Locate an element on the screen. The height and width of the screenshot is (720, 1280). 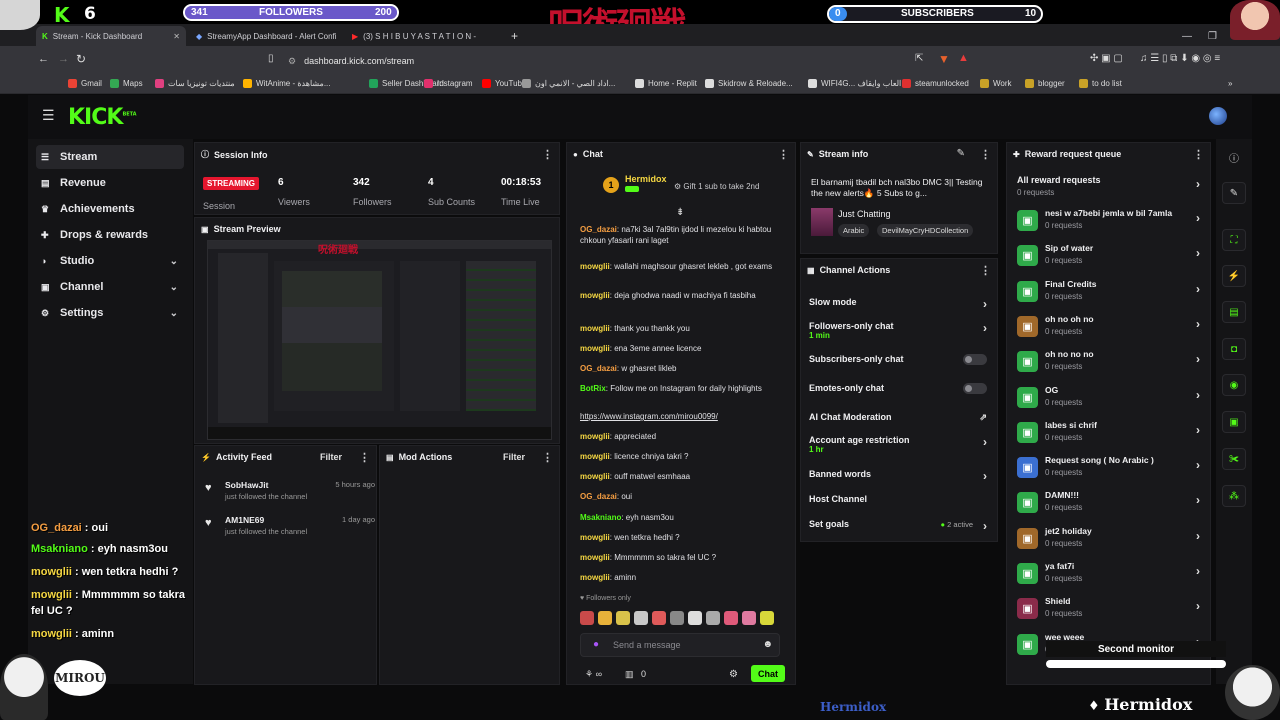
menu-icon: ☰ is located at coordinates (48, 115).